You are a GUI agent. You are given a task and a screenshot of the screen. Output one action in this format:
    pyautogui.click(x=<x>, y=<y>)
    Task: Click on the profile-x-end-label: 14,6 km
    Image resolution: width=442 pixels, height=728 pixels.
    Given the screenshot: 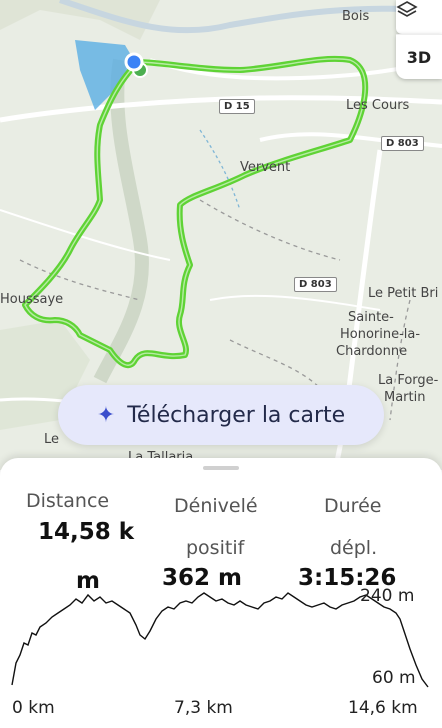 What is the action you would take?
    pyautogui.click(x=383, y=708)
    